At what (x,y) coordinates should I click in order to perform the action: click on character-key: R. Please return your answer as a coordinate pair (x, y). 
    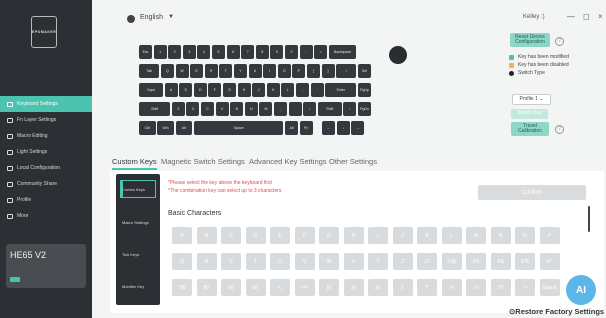
    Looking at the image, I should click on (206, 261).